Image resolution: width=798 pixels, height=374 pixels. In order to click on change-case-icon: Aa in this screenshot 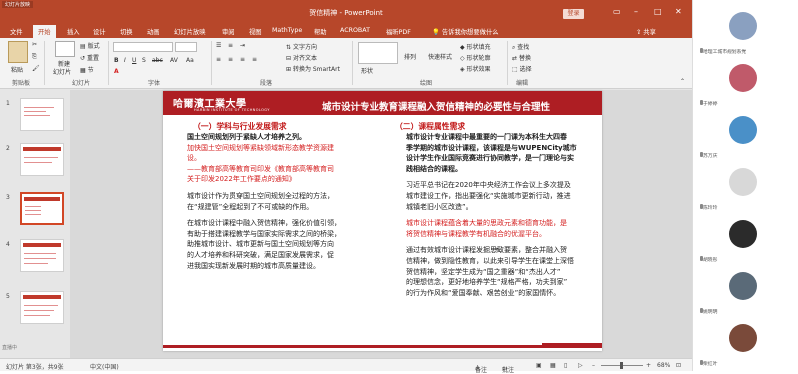, I will do `click(190, 60)`.